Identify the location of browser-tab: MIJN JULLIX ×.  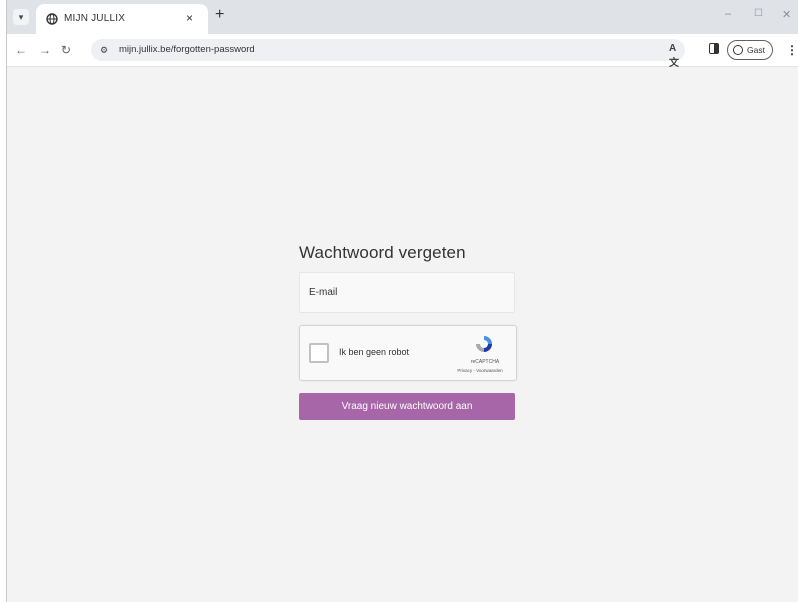
(122, 19).